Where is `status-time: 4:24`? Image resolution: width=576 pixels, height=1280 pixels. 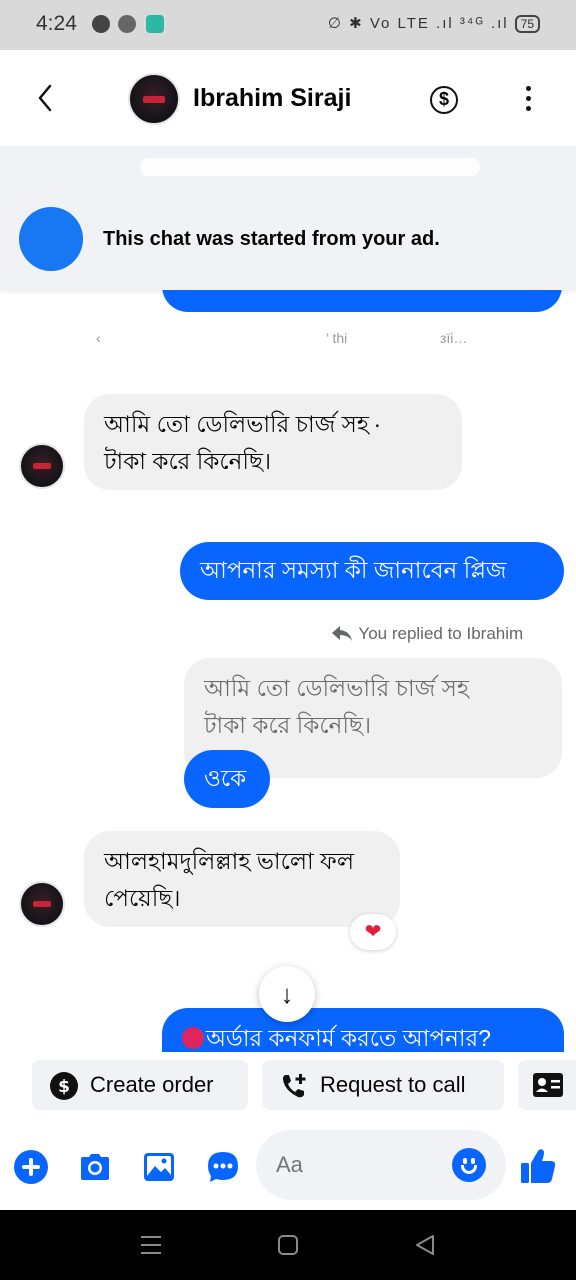 status-time: 4:24 is located at coordinates (56, 23).